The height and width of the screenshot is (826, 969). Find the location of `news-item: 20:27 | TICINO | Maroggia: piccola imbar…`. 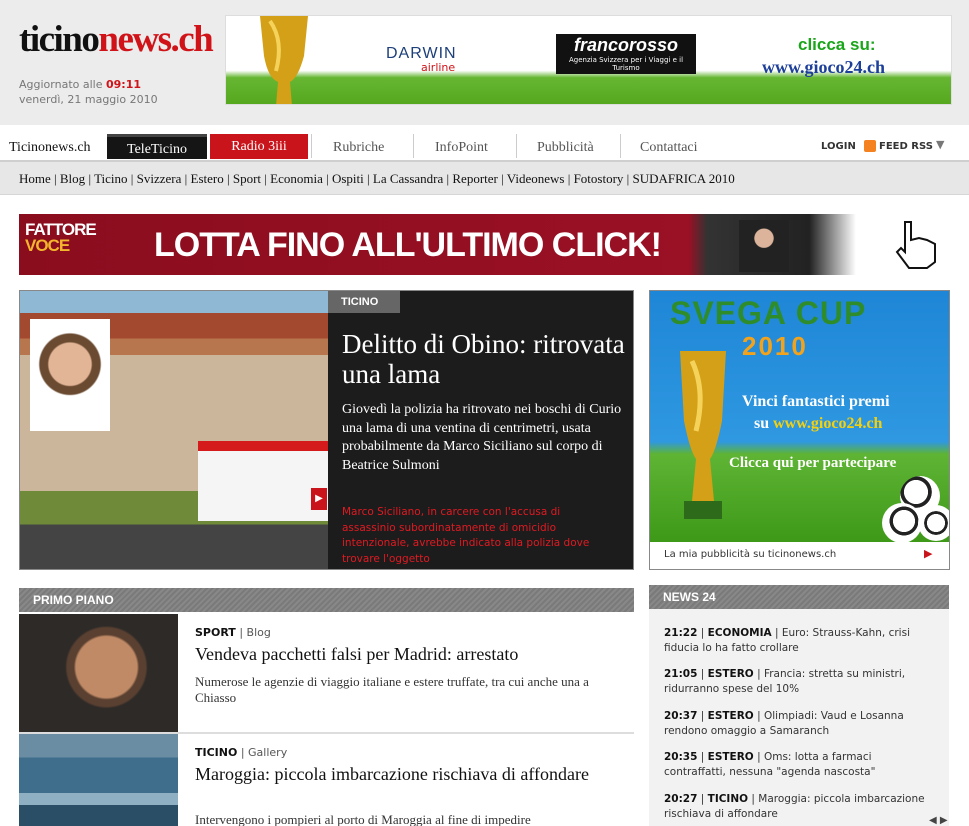

news-item: 20:27 | TICINO | Maroggia: piccola imbar… is located at coordinates (799, 807).